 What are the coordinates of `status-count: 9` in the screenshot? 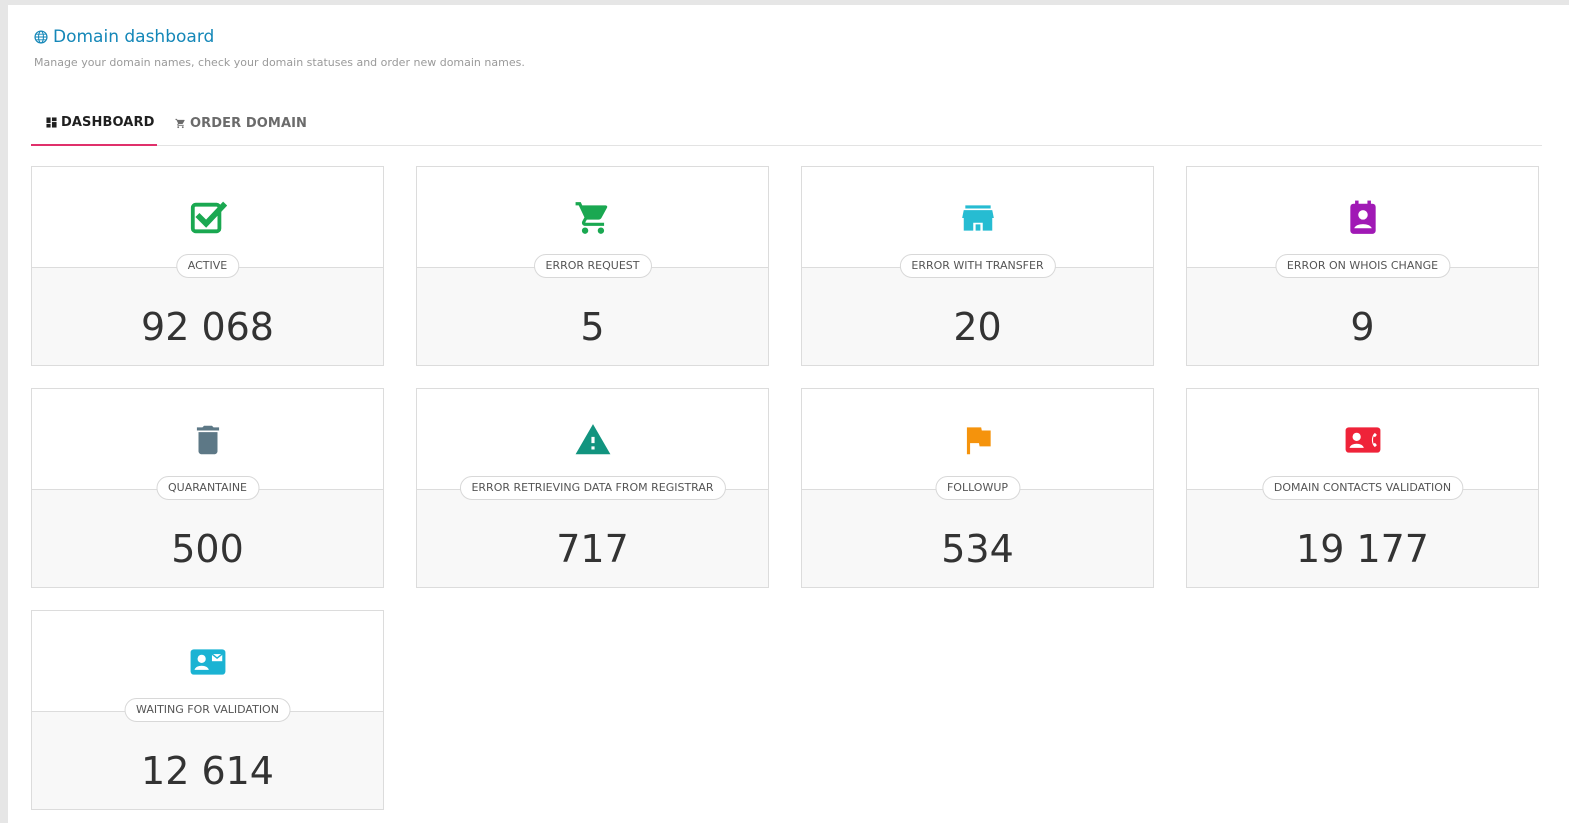 It's located at (1362, 327).